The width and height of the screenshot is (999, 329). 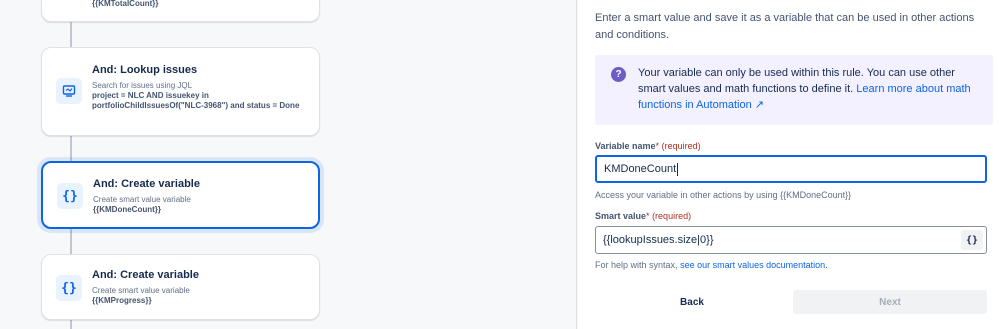 I want to click on card-value: {{KMDoneCount}}, so click(x=127, y=209).